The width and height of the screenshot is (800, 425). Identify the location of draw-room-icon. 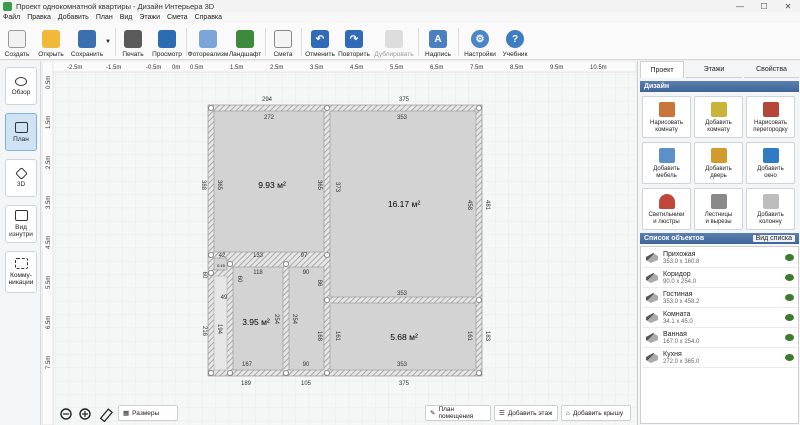
(666, 109).